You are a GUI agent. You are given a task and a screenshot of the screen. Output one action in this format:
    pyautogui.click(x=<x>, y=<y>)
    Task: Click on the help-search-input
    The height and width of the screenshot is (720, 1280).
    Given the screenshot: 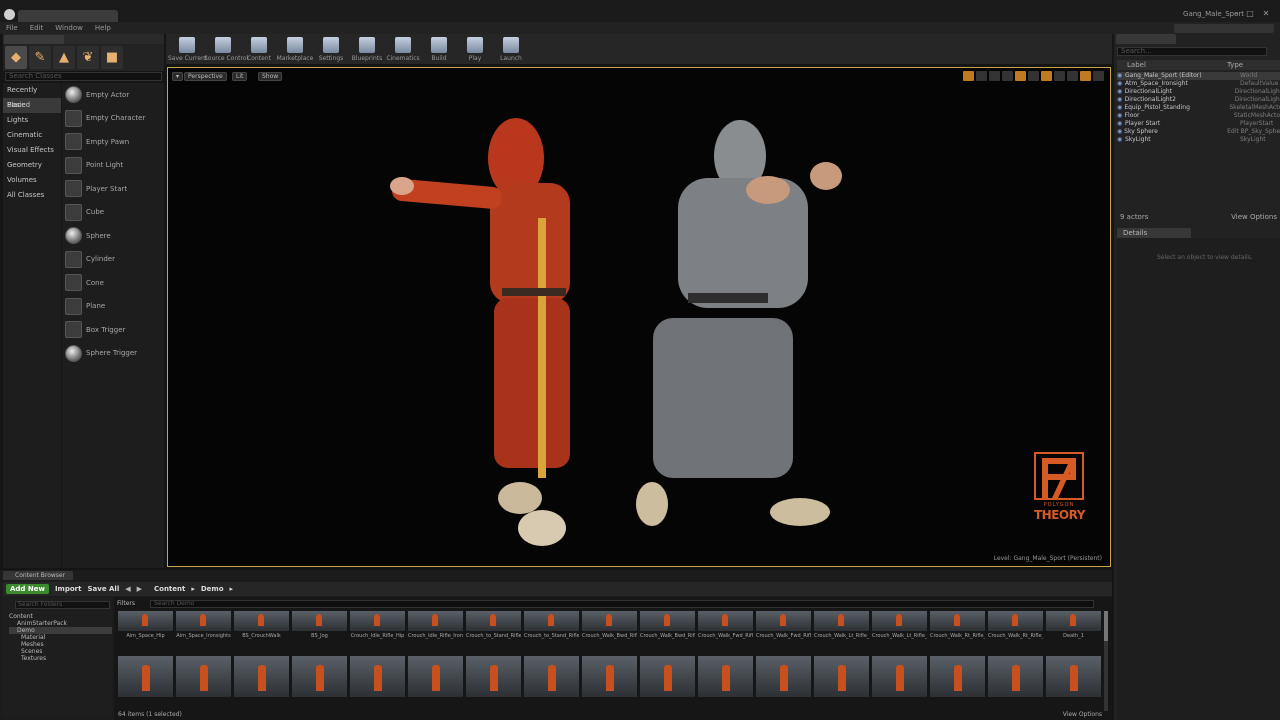 What is the action you would take?
    pyautogui.click(x=1224, y=28)
    